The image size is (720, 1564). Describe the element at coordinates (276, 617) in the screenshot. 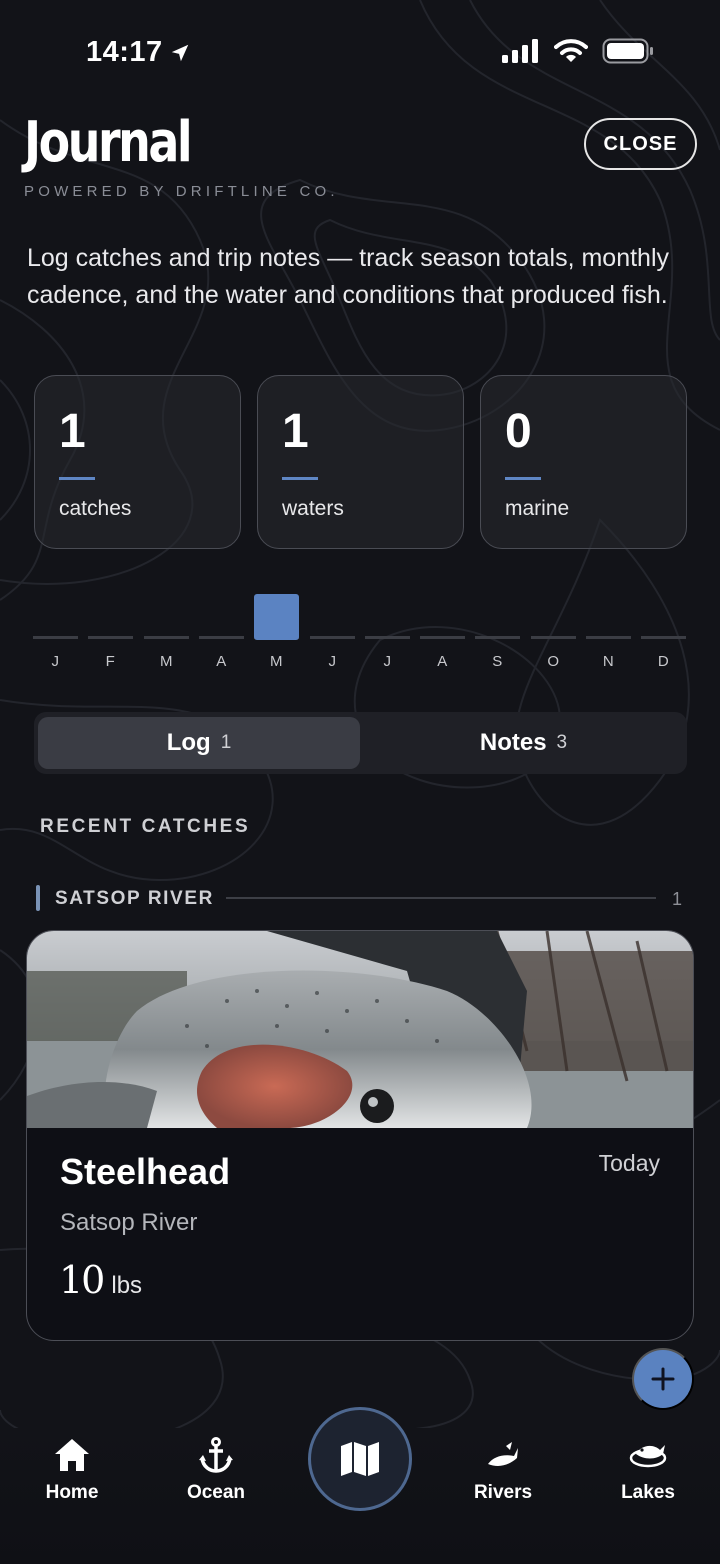

I see `month-bar` at that location.